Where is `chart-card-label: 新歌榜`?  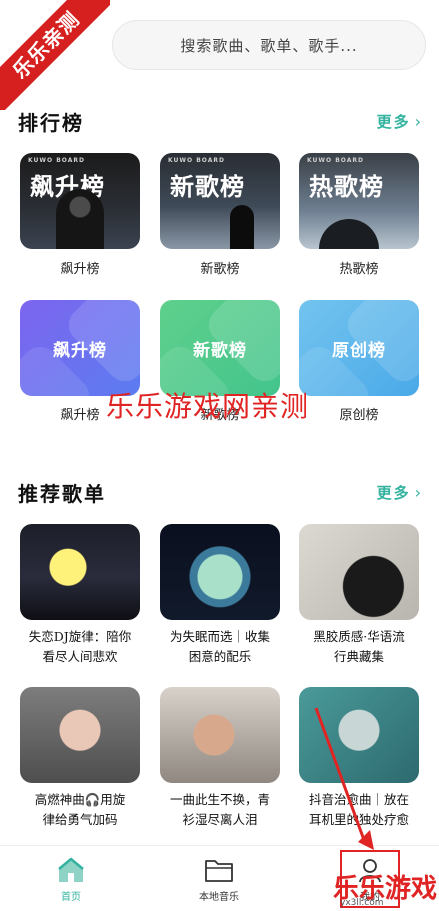
chart-card-label: 新歌榜 is located at coordinates (220, 267).